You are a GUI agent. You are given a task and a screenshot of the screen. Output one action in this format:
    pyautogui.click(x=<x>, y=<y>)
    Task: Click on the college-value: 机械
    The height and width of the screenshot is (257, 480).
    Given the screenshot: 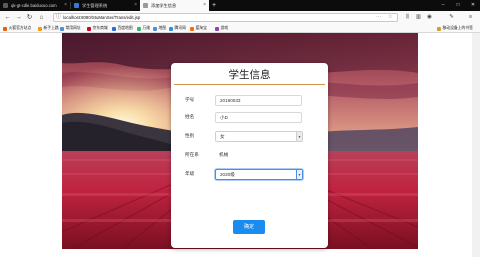 What is the action you would take?
    pyautogui.click(x=224, y=154)
    